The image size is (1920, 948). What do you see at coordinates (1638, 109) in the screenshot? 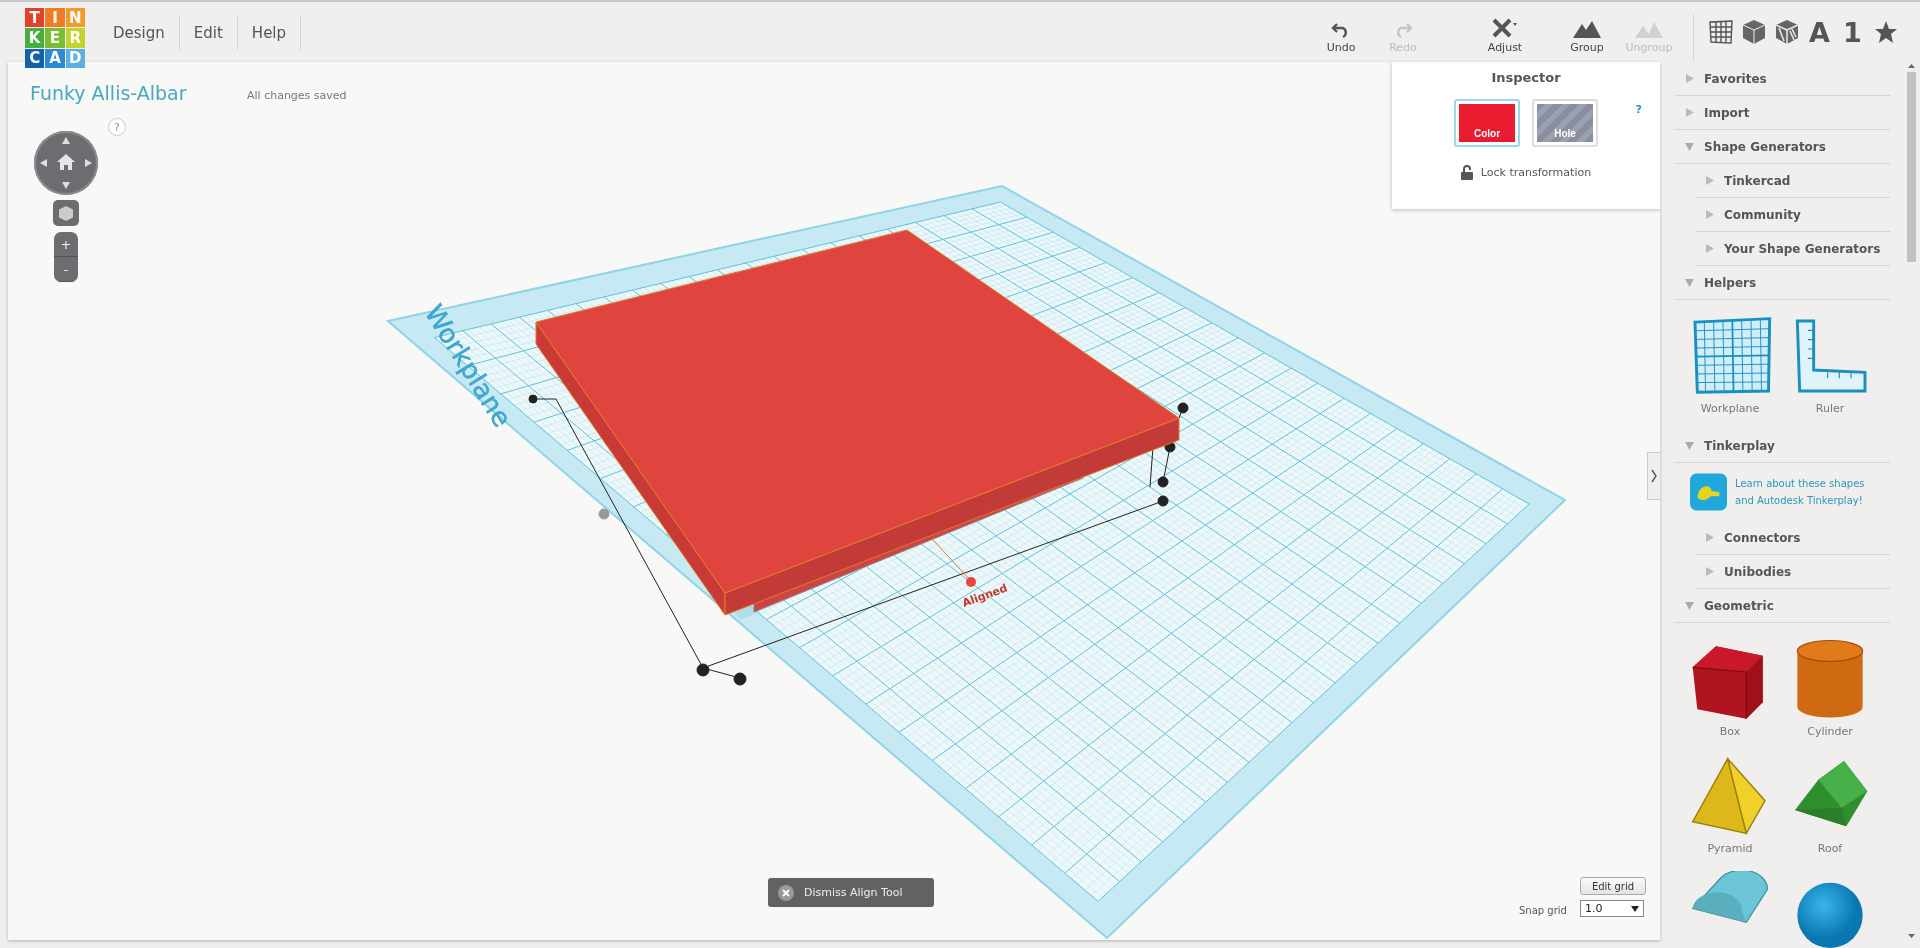
I see `help-link: ?` at bounding box center [1638, 109].